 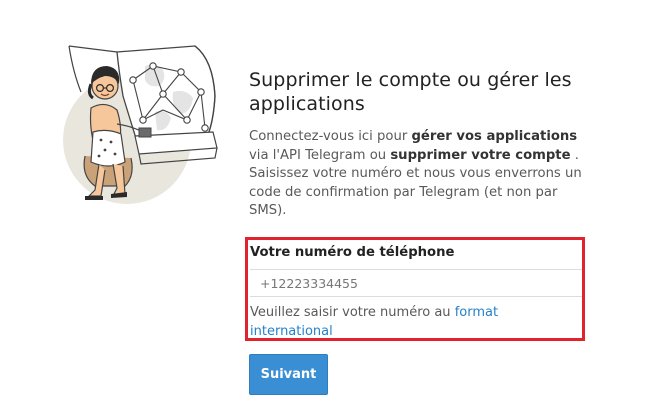 I want to click on phone-label: Votre numéro de téléphone, so click(x=352, y=252).